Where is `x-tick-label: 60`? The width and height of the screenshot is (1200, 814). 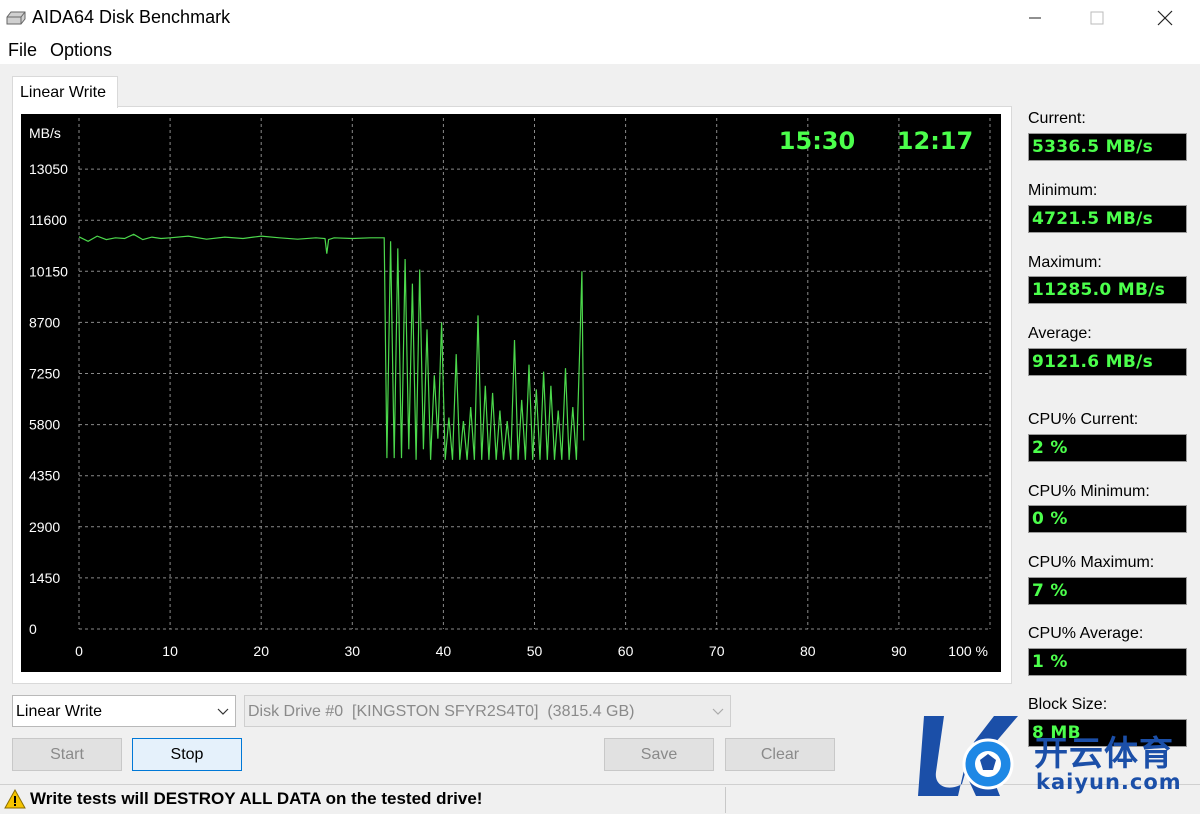
x-tick-label: 60 is located at coordinates (626, 651).